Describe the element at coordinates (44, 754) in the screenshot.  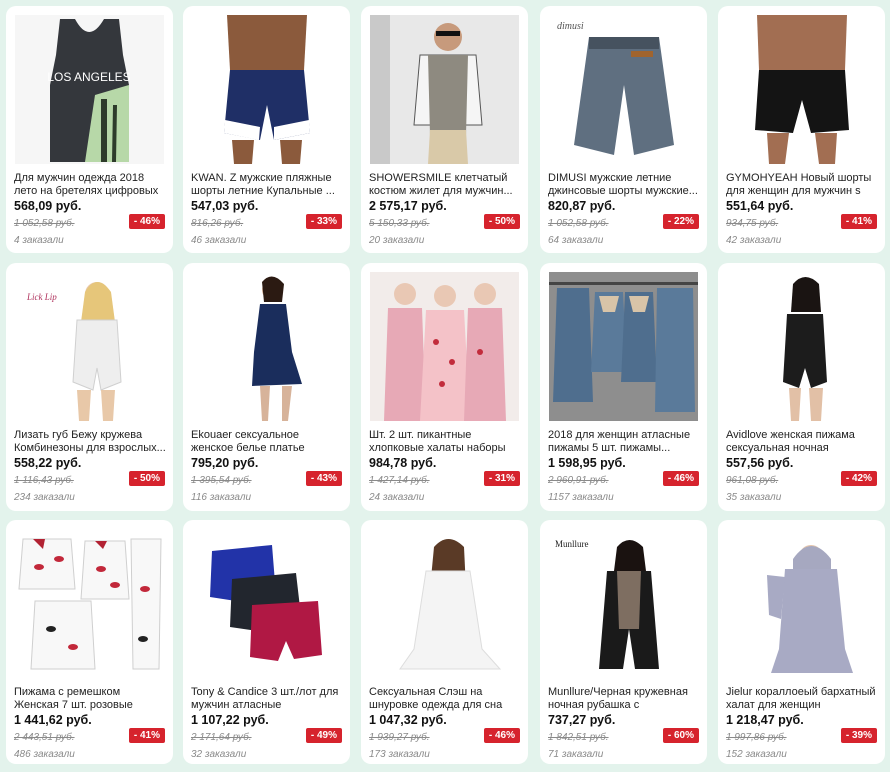
I see `orders-count: 486 заказали` at that location.